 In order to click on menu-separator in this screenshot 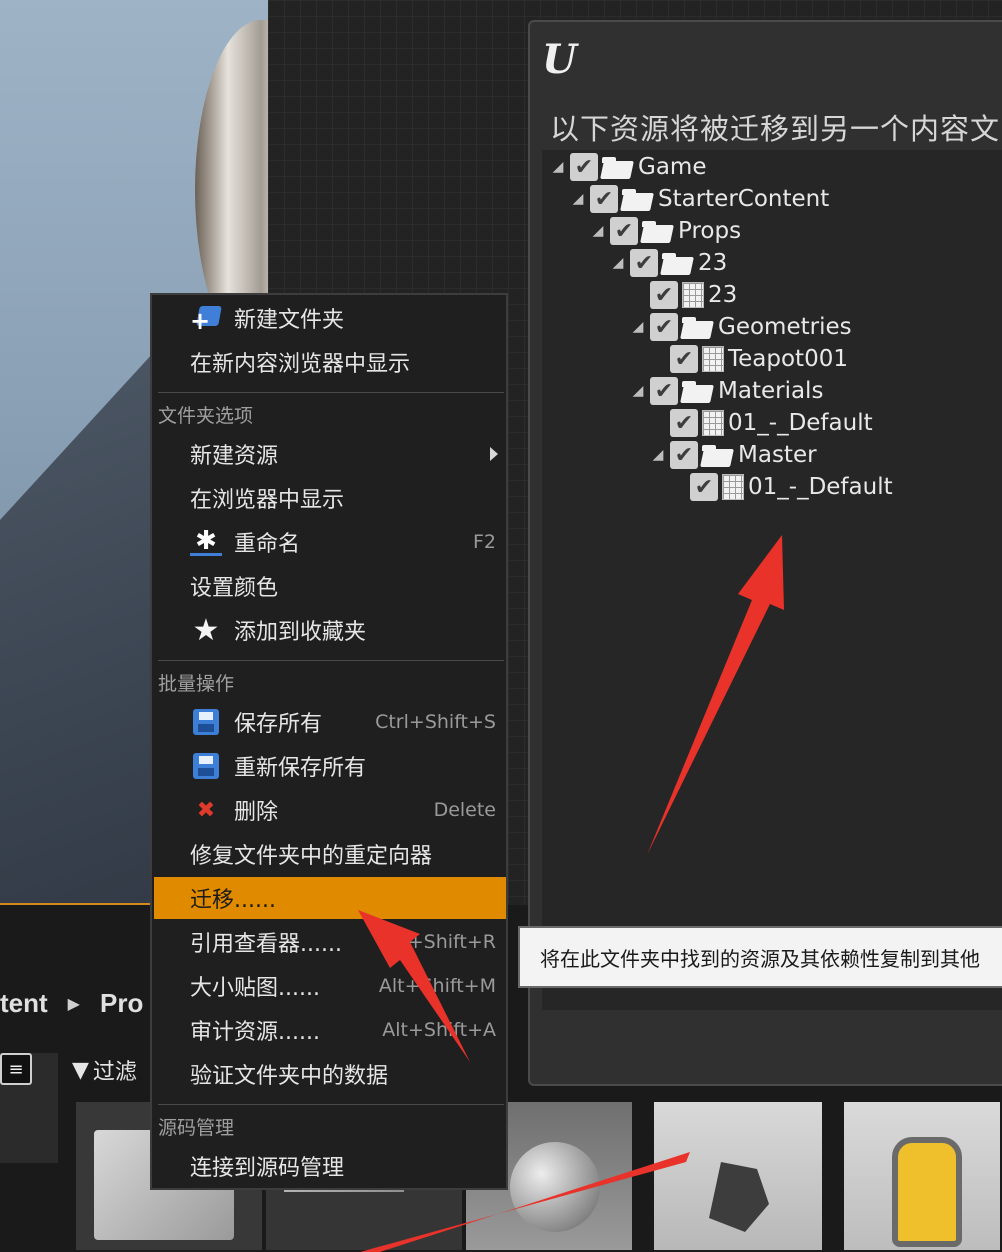, I will do `click(331, 1104)`.